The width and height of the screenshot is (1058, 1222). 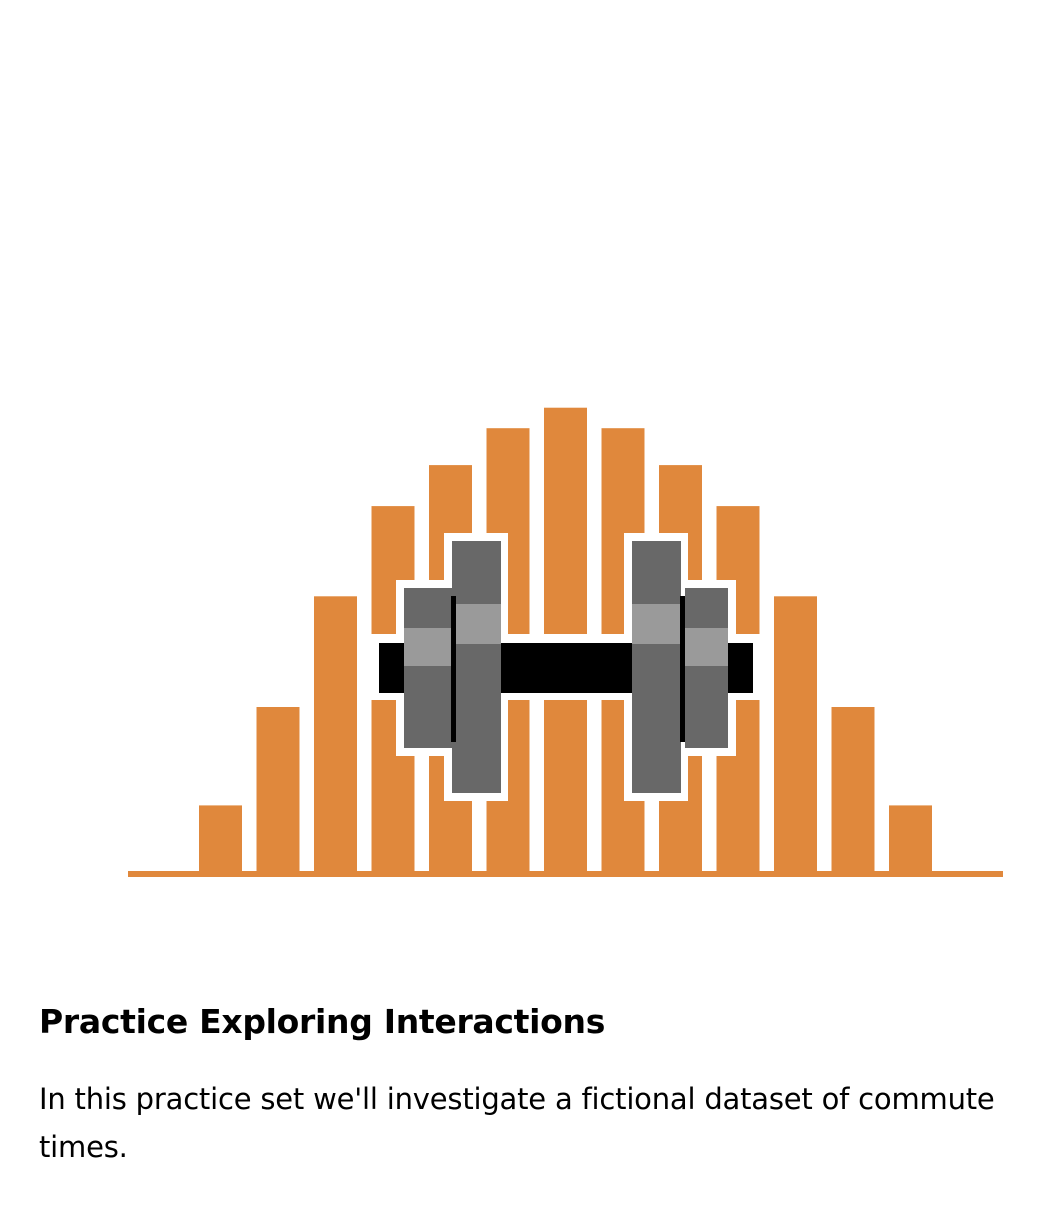 What do you see at coordinates (706, 668) in the screenshot?
I see `right-inner-plate` at bounding box center [706, 668].